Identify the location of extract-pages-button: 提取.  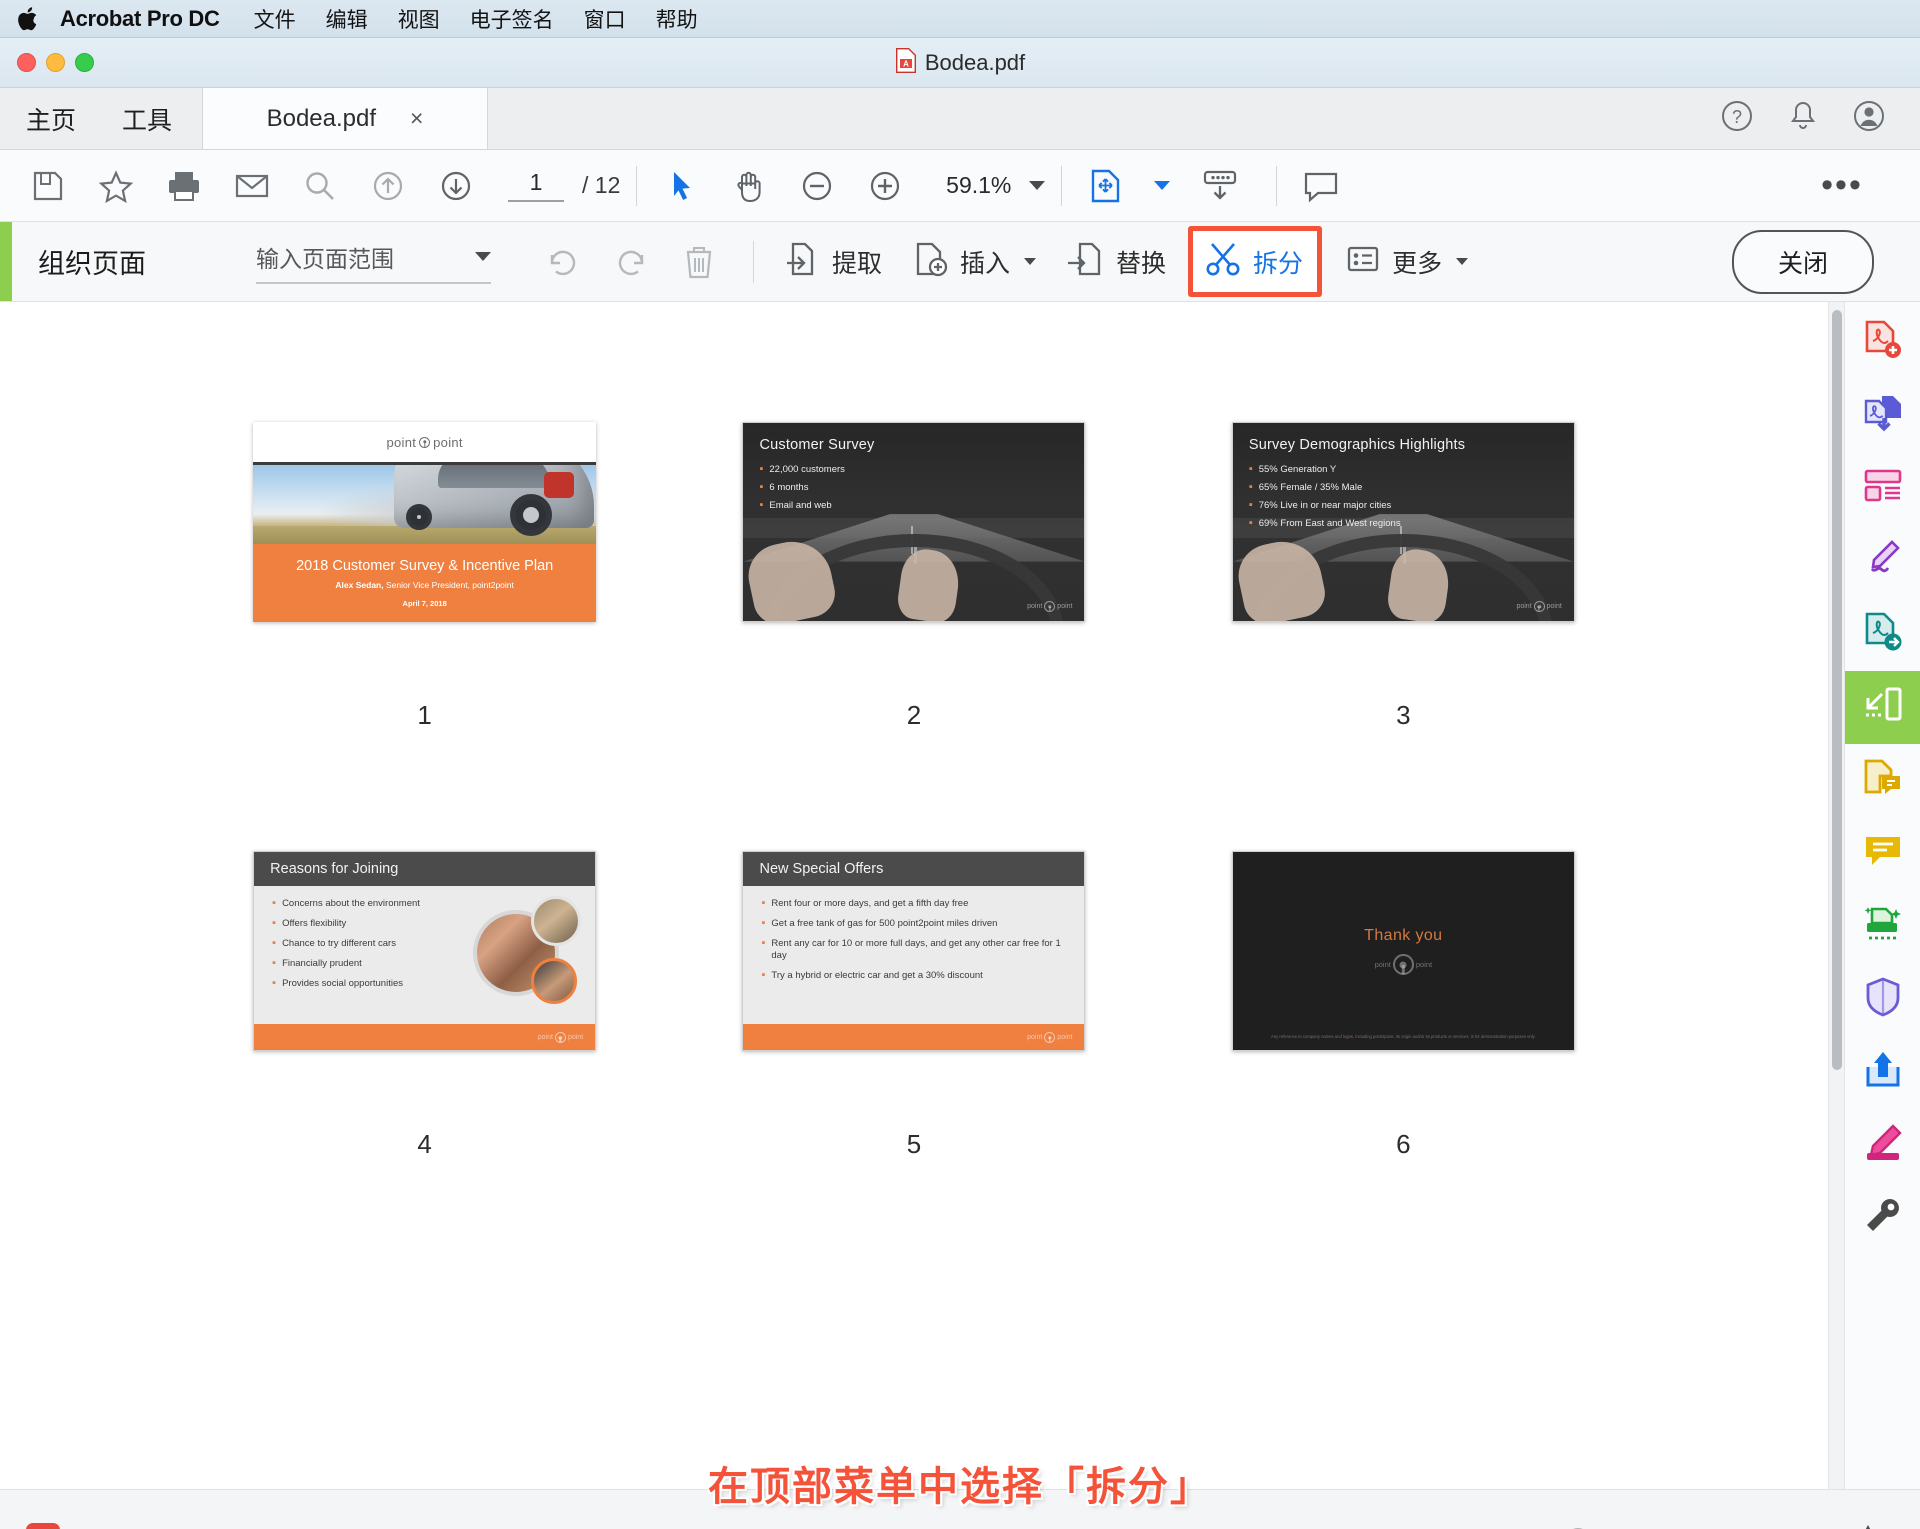
(832, 261).